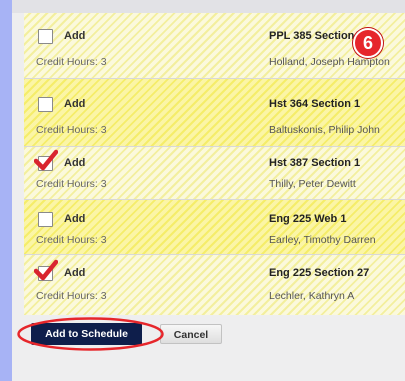 The image size is (405, 381). Describe the element at coordinates (322, 240) in the screenshot. I see `instructor-name: Earley, Timothy Darren` at that location.